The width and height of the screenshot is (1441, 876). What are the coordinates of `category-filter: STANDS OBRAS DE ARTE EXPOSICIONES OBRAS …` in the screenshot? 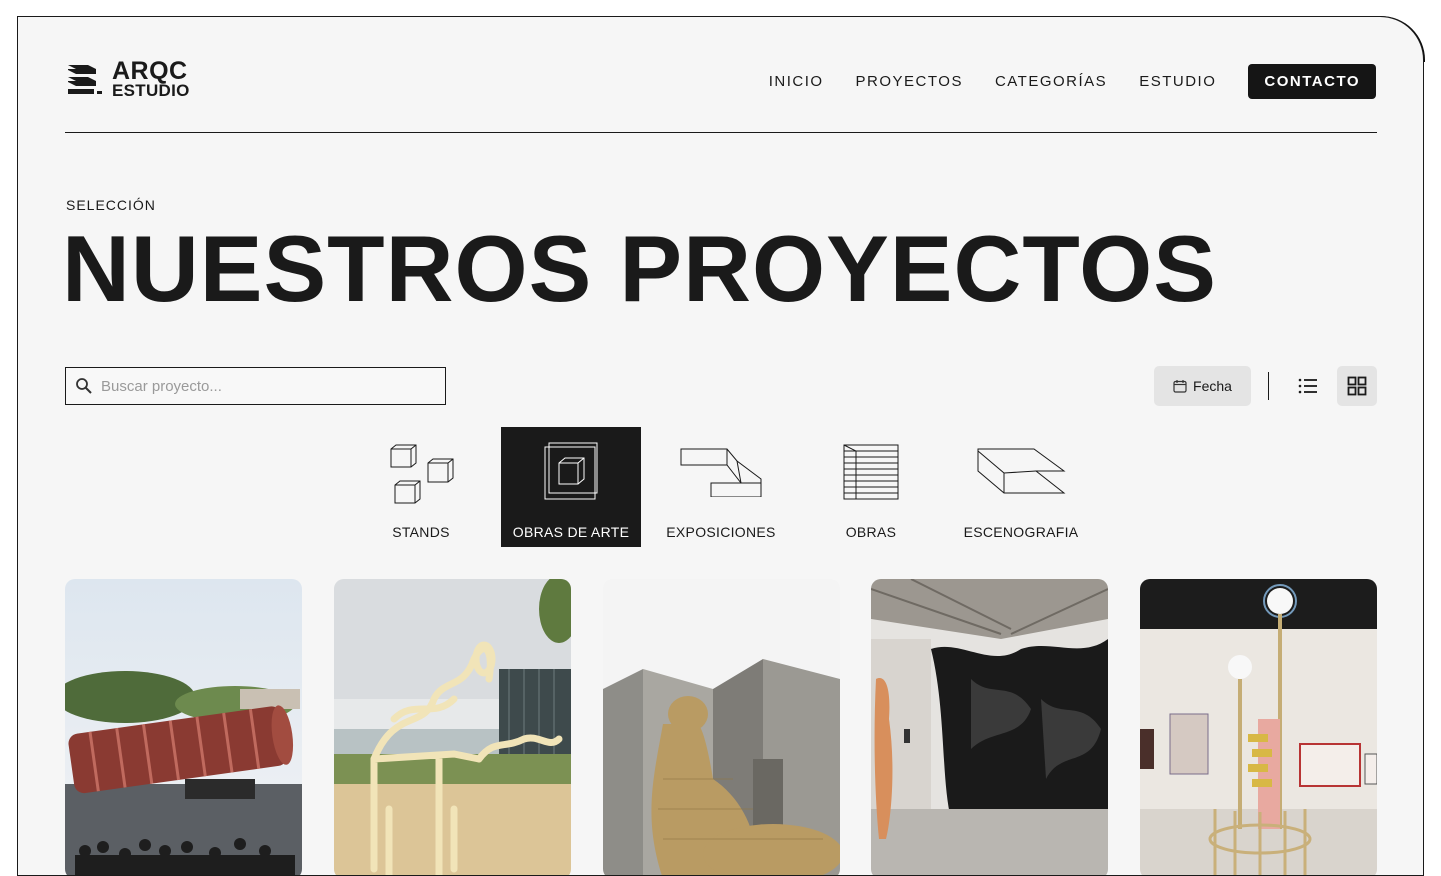 It's located at (726, 487).